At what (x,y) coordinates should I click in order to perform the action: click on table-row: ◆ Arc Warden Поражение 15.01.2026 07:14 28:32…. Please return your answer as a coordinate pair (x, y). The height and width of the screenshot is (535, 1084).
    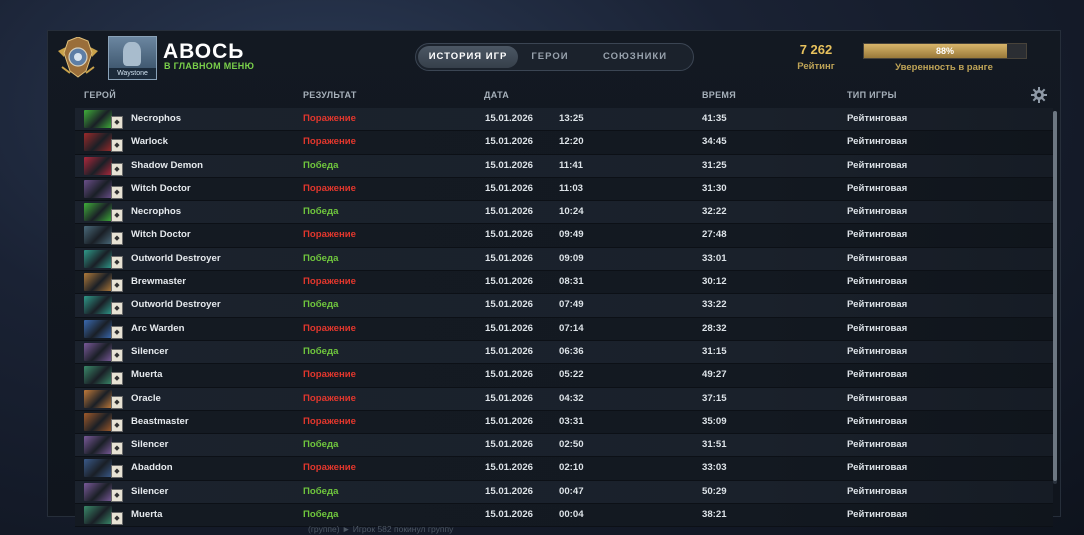
    Looking at the image, I should click on (564, 329).